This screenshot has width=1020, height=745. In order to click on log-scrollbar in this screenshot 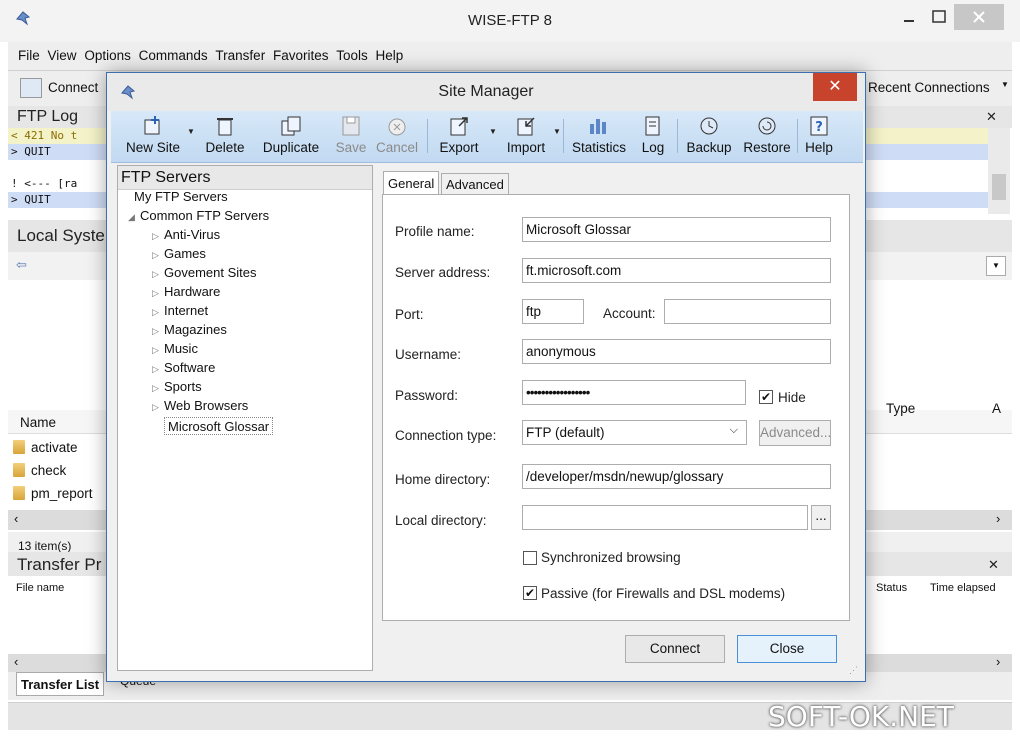, I will do `click(999, 171)`.